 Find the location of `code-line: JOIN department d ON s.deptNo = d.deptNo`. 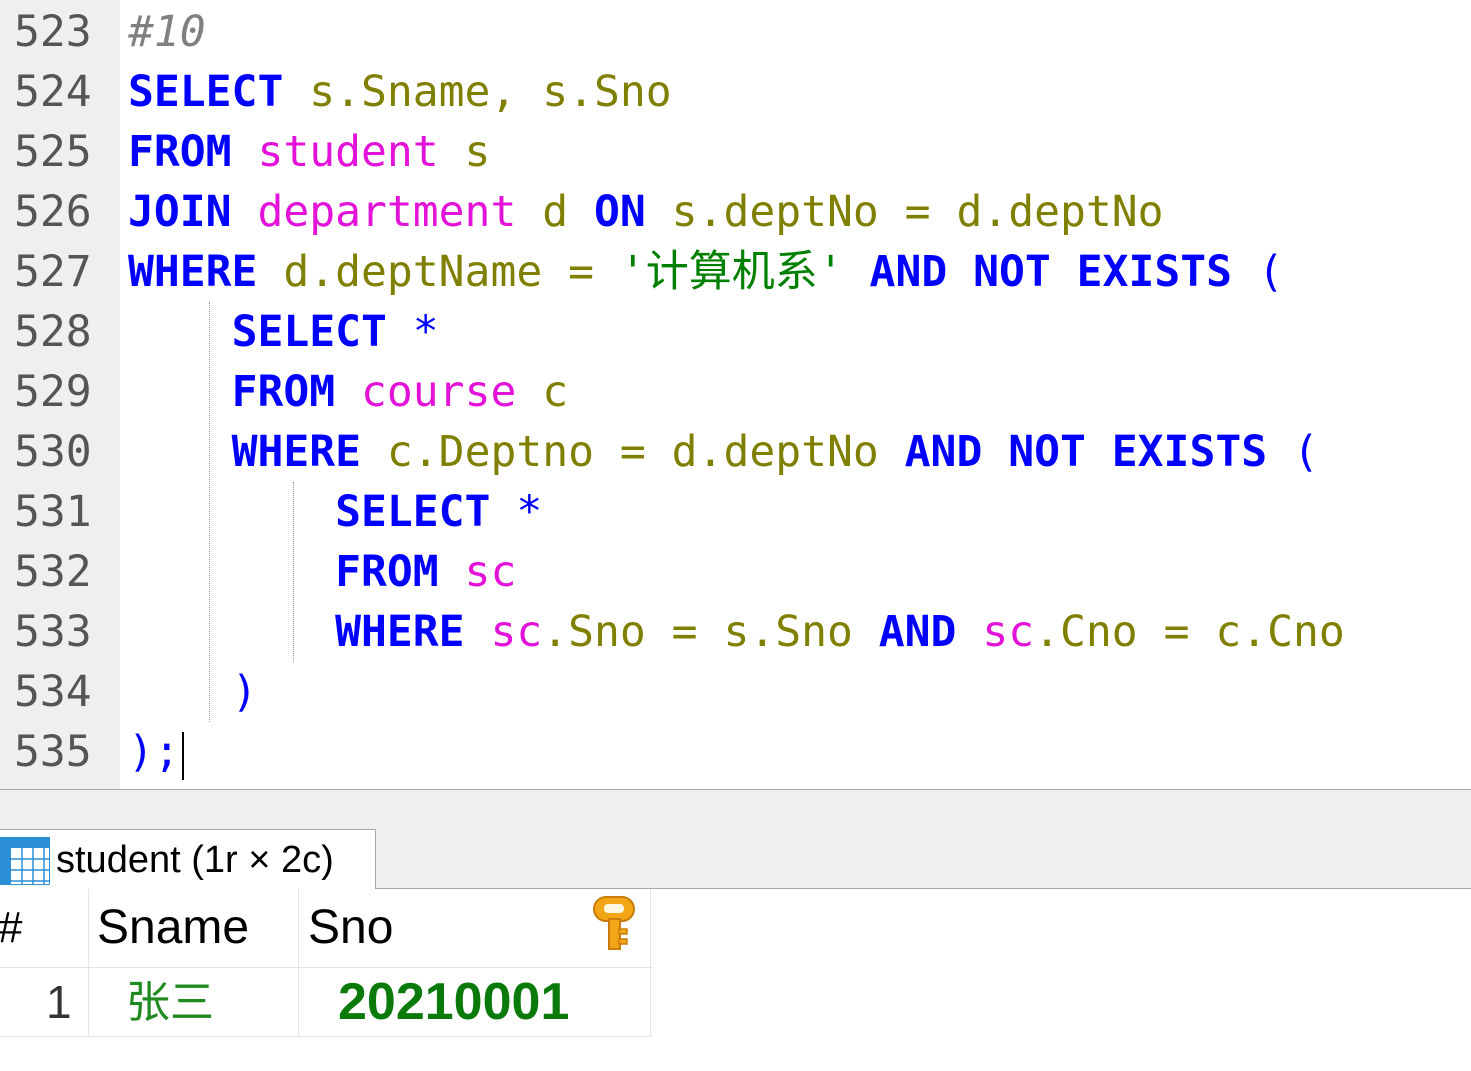

code-line: JOIN department d ON s.deptNo = d.deptNo is located at coordinates (646, 212).